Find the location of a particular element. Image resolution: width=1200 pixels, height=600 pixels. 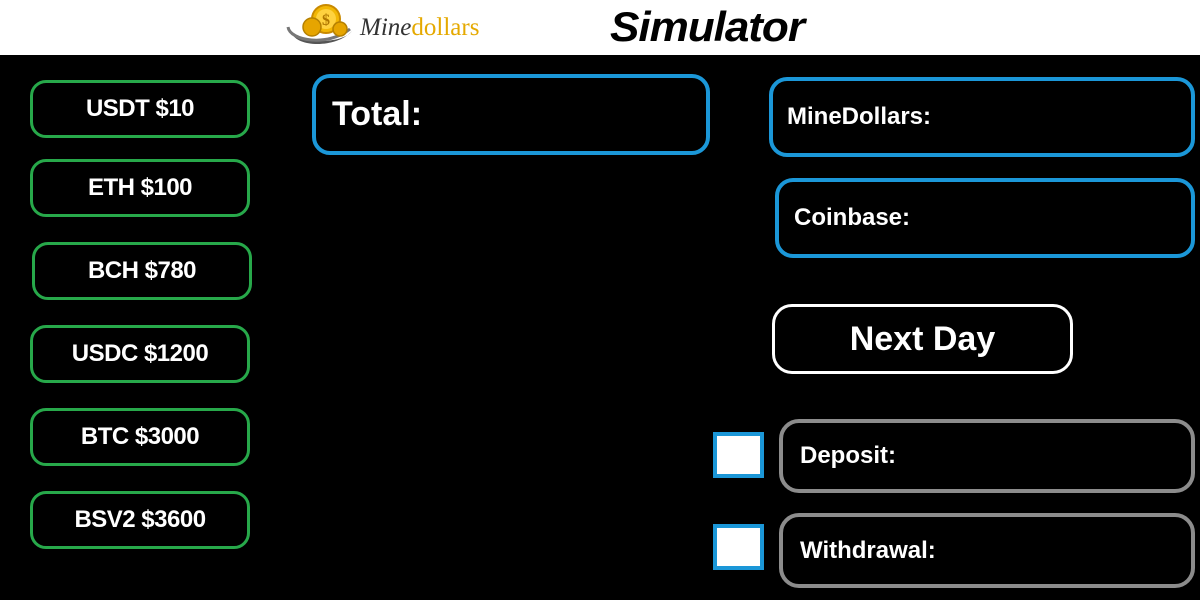

simulator-title: Simulator is located at coordinates (707, 26).